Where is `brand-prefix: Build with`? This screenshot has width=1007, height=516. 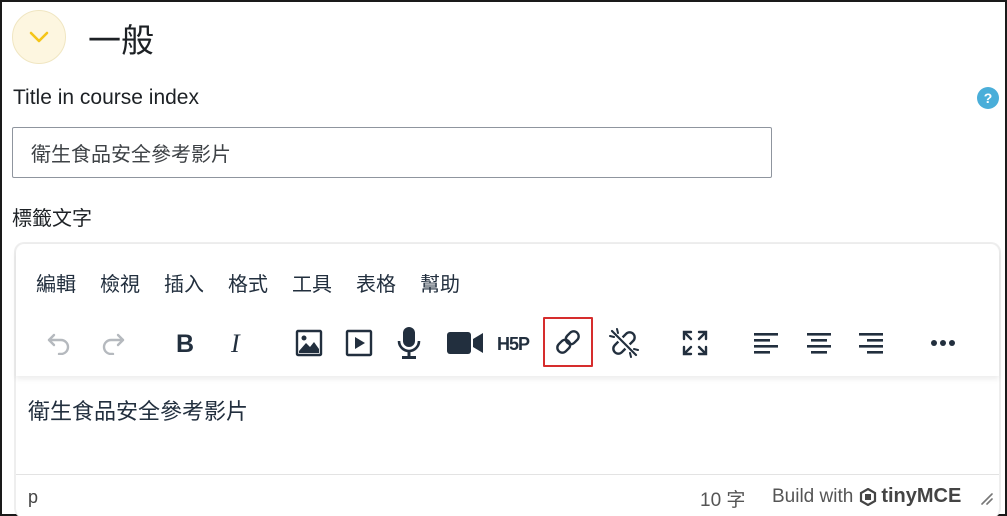
brand-prefix: Build with is located at coordinates (813, 496).